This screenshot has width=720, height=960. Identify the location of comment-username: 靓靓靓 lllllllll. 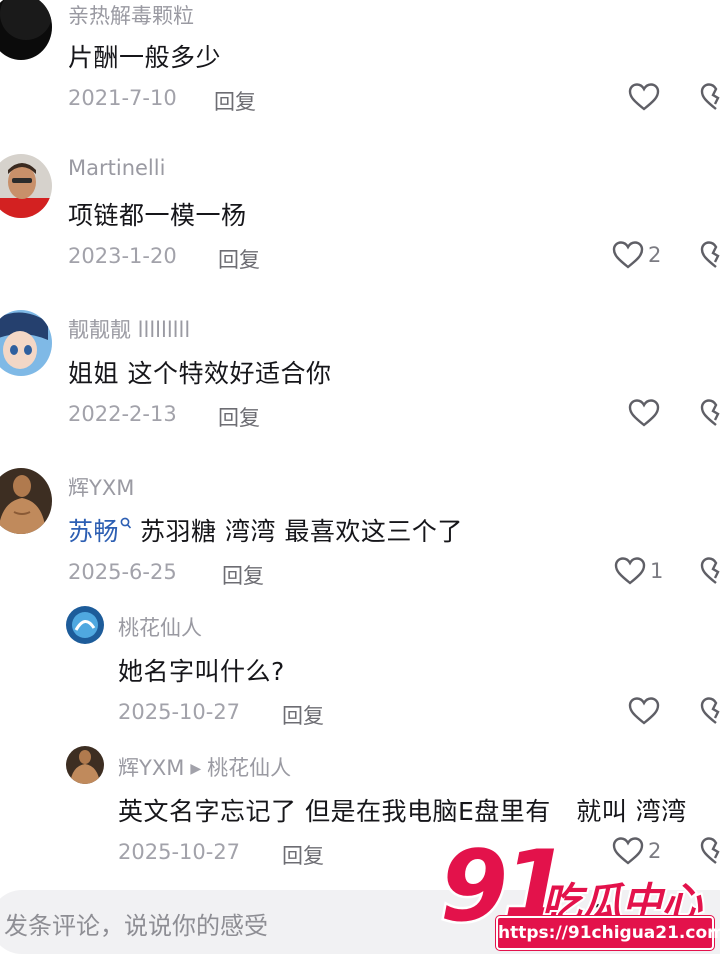
(129, 329).